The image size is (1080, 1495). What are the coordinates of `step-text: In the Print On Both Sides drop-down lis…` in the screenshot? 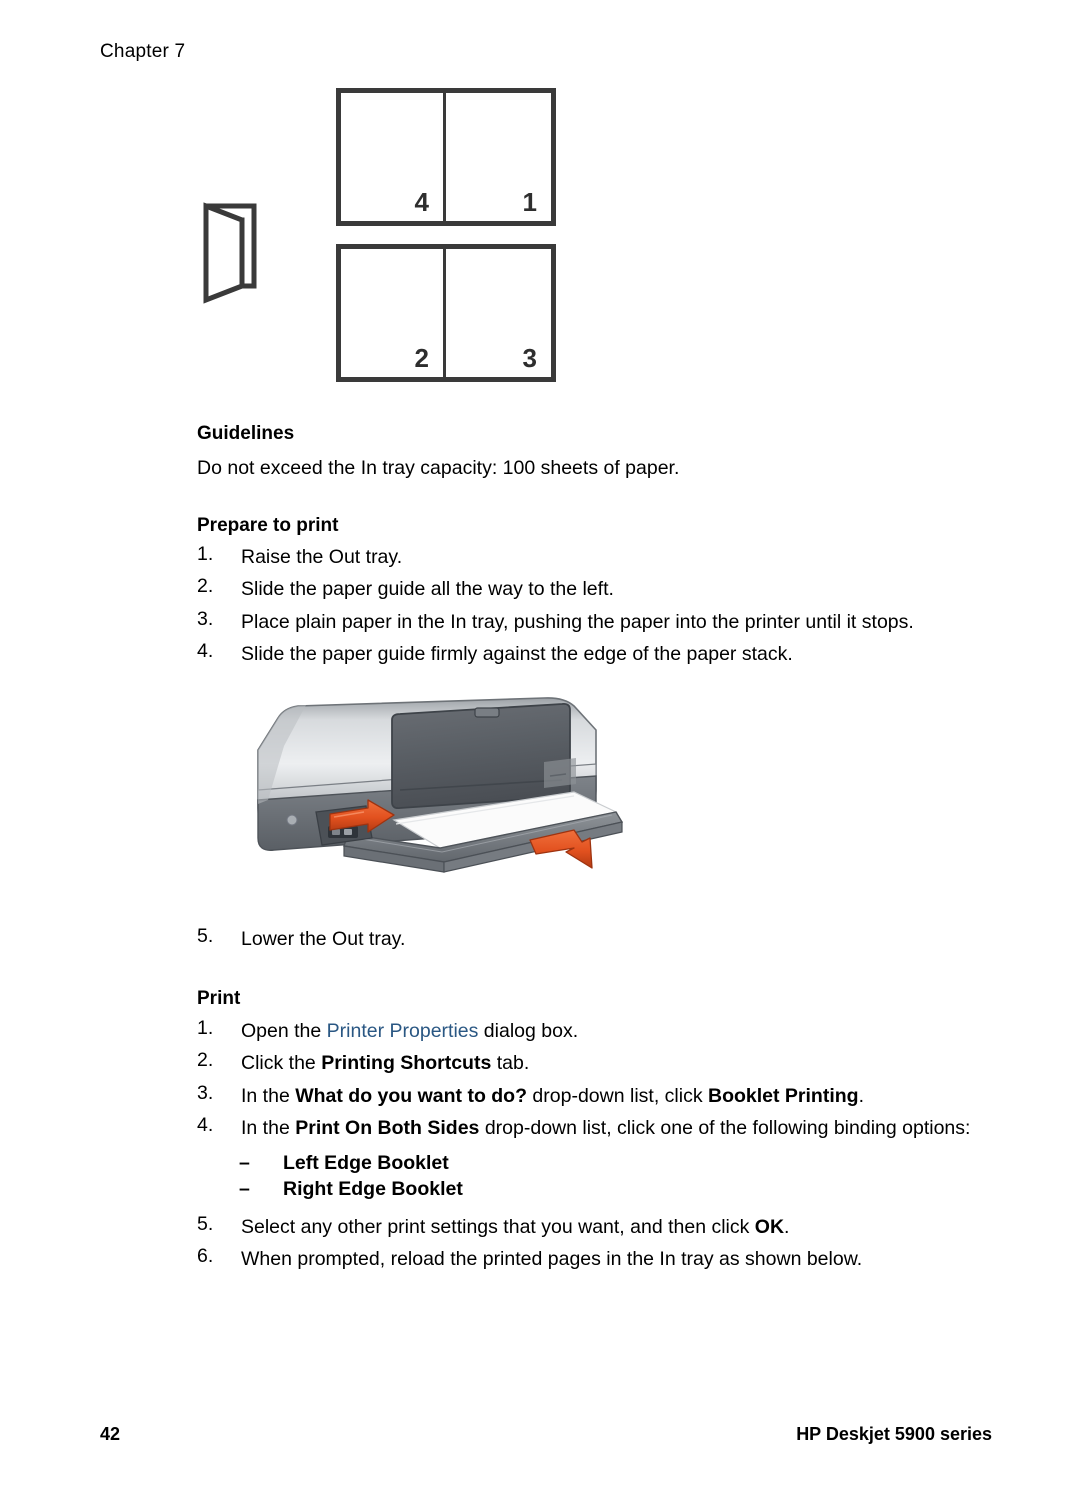 It's located at (614, 1128).